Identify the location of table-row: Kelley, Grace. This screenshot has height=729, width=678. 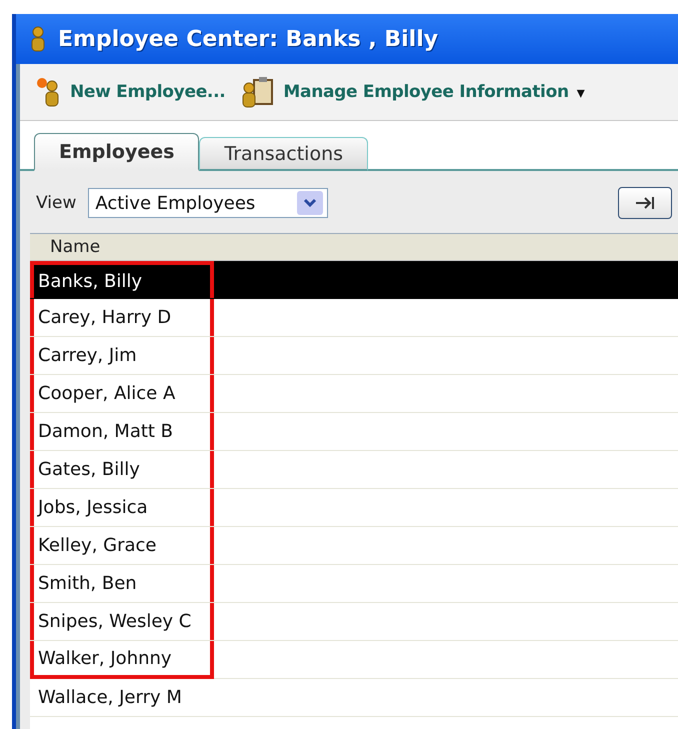
(354, 546).